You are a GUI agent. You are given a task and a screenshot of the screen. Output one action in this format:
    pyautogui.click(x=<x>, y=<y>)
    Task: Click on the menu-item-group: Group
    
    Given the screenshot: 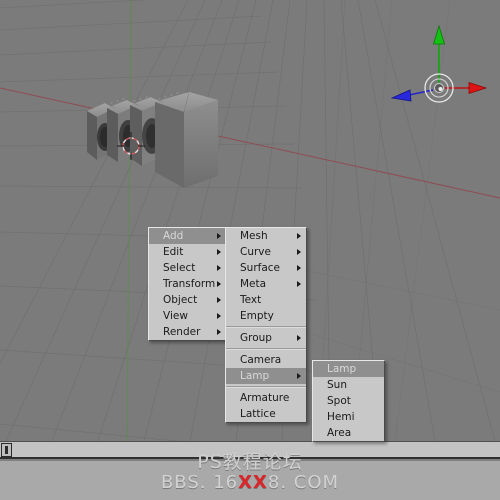 What is the action you would take?
    pyautogui.click(x=266, y=338)
    